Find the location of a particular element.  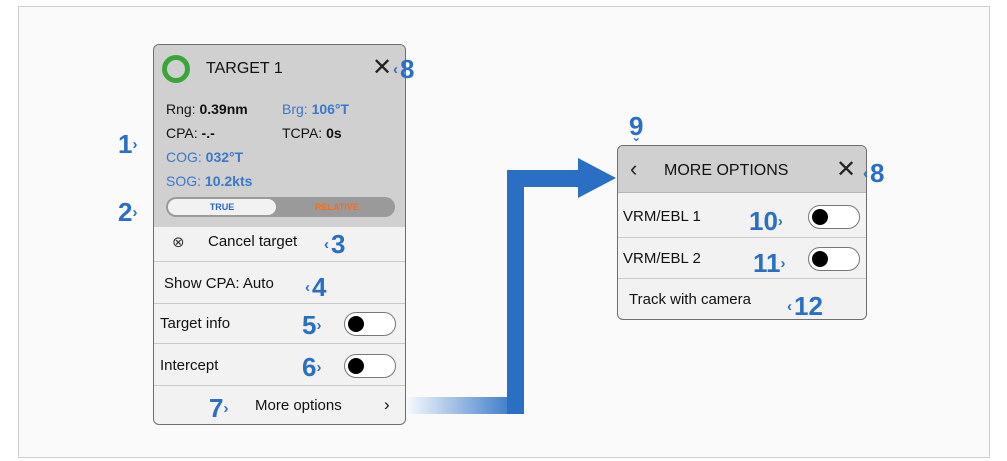

intercept-toggle is located at coordinates (370, 366).